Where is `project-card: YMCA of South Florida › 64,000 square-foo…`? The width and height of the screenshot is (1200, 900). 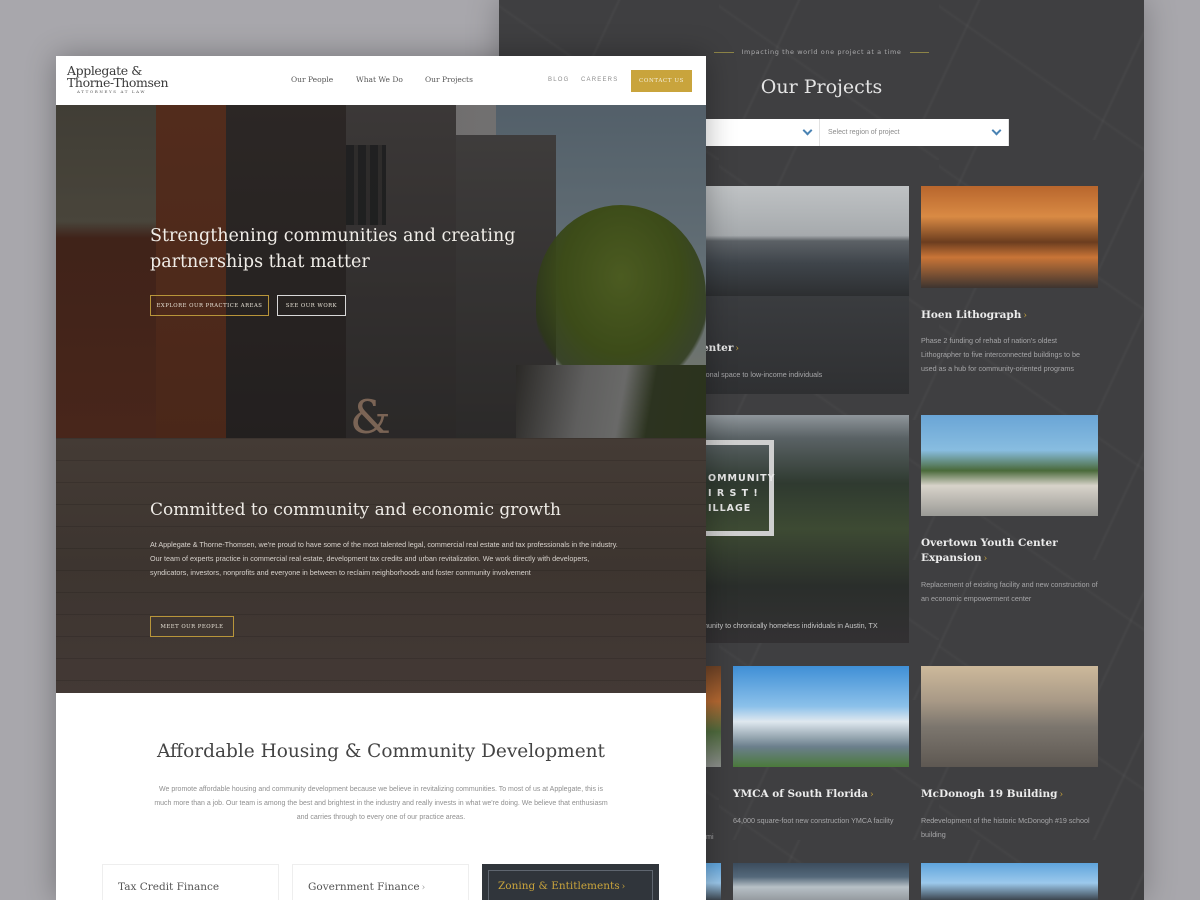
project-card: YMCA of South Florida › 64,000 square-foo… is located at coordinates (821, 756).